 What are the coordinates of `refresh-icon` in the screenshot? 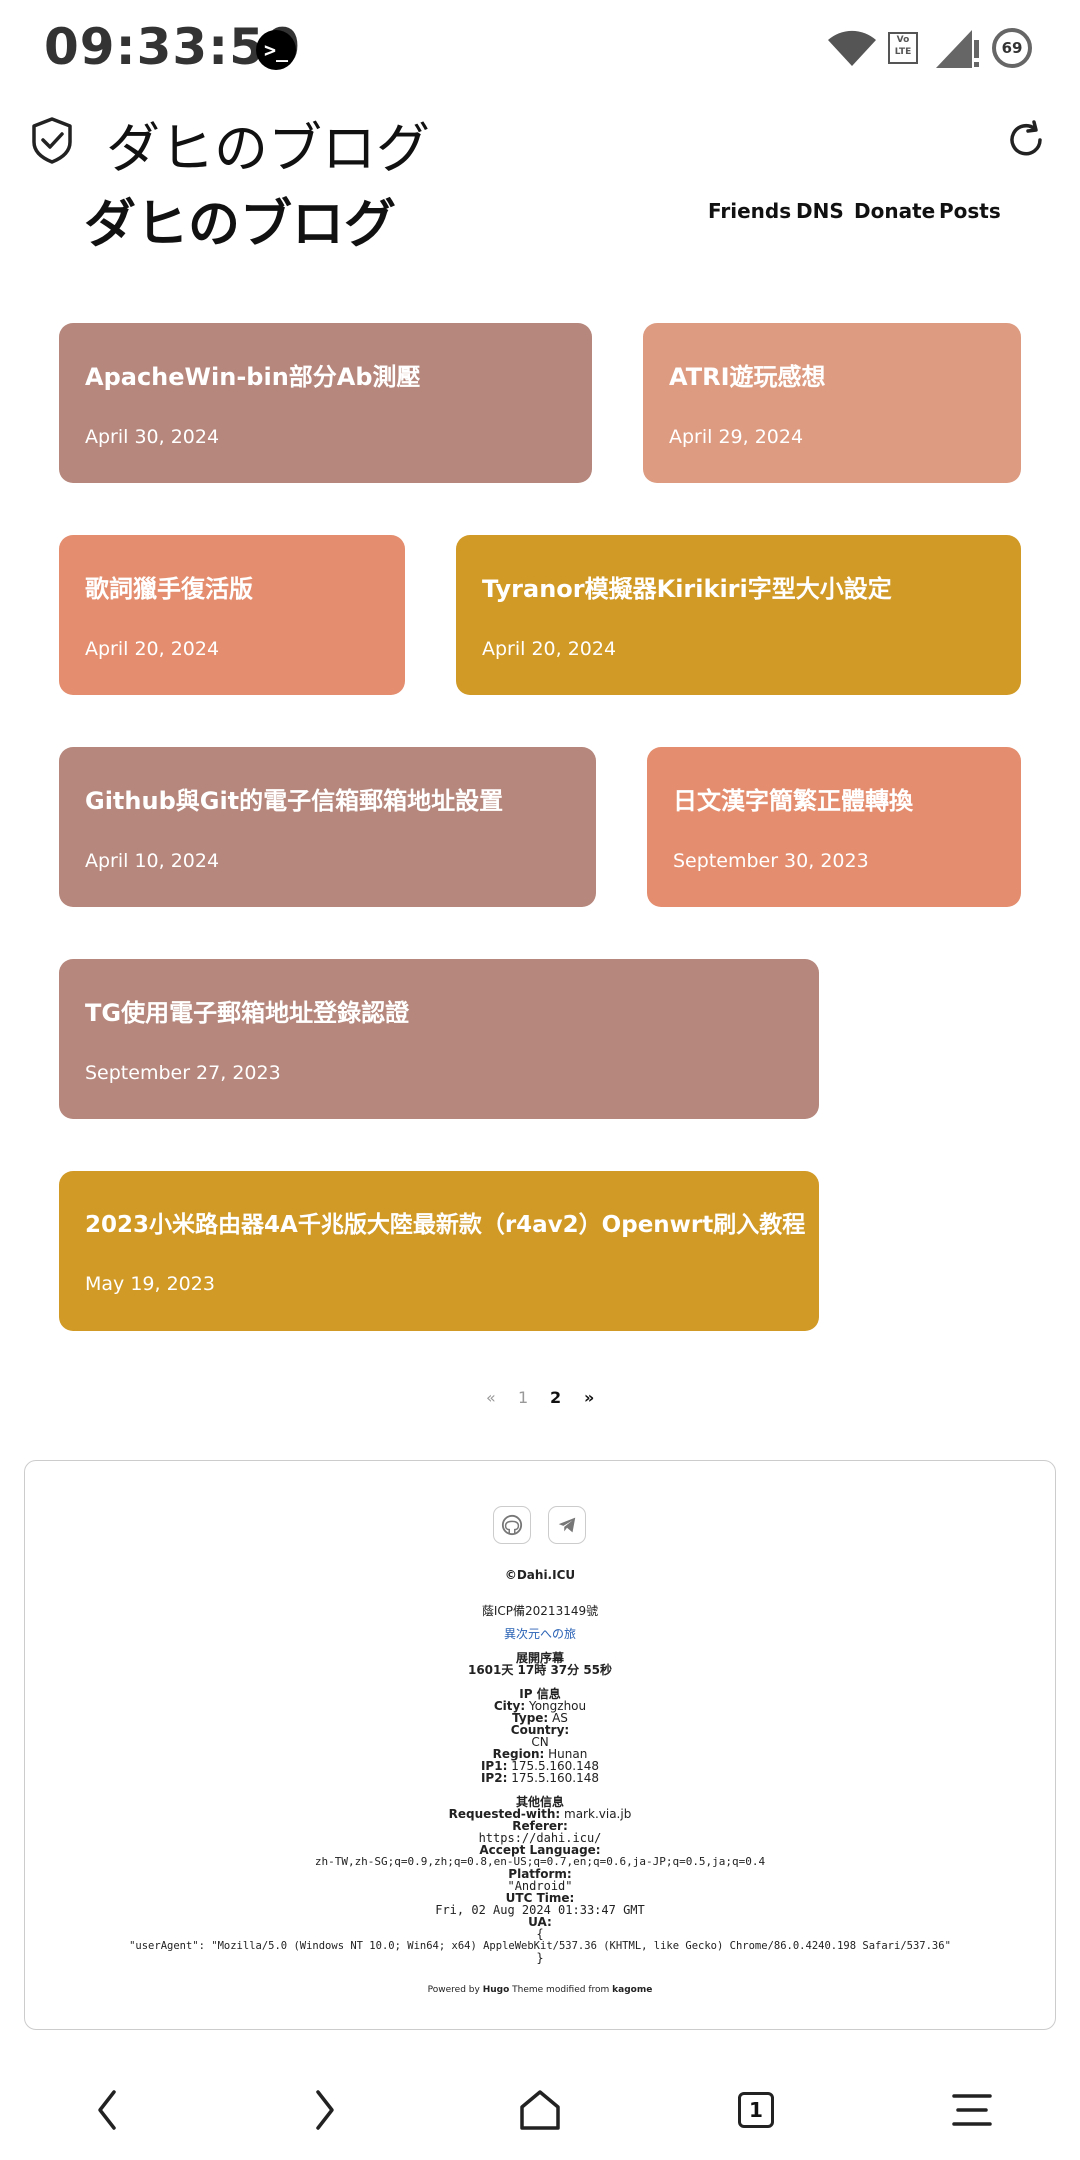 It's located at (1026, 140).